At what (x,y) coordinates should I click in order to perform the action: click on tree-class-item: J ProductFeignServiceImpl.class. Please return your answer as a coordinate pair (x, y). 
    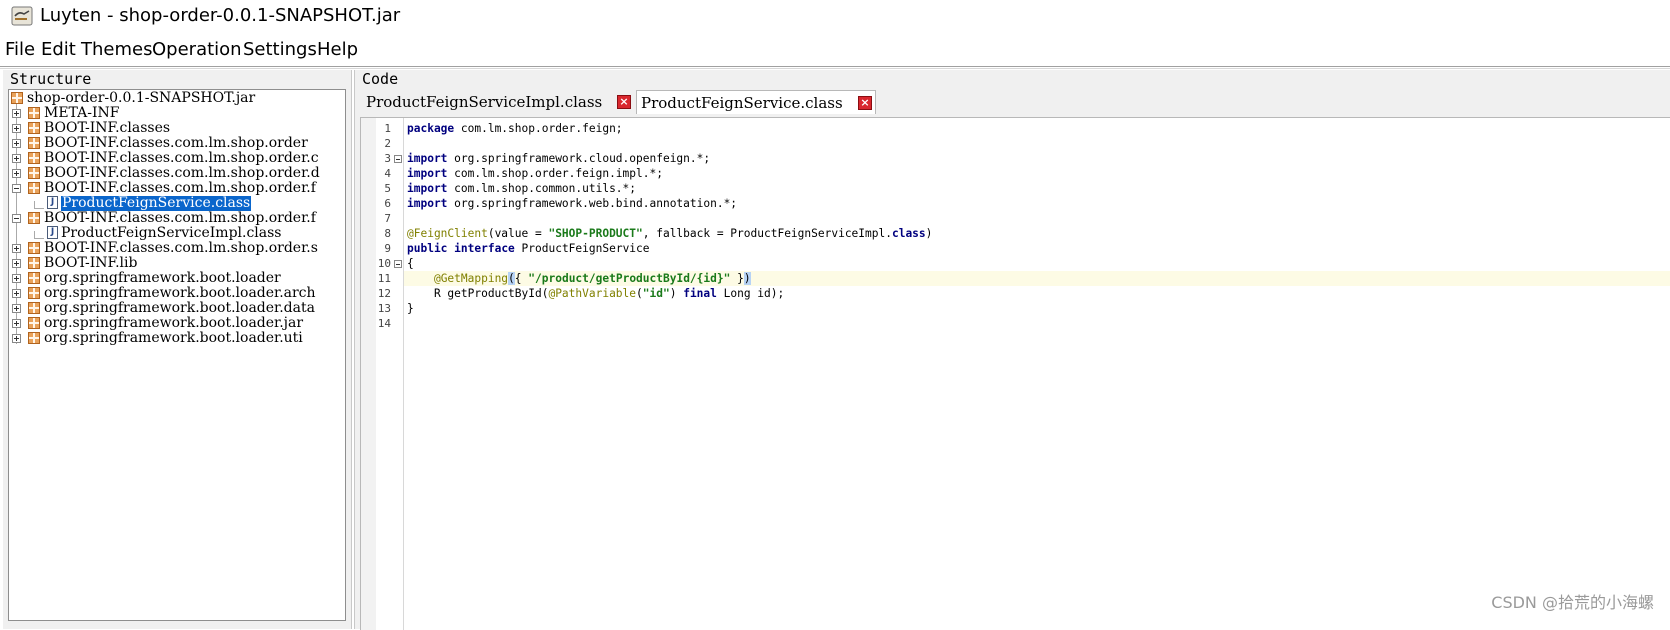
    Looking at the image, I should click on (177, 233).